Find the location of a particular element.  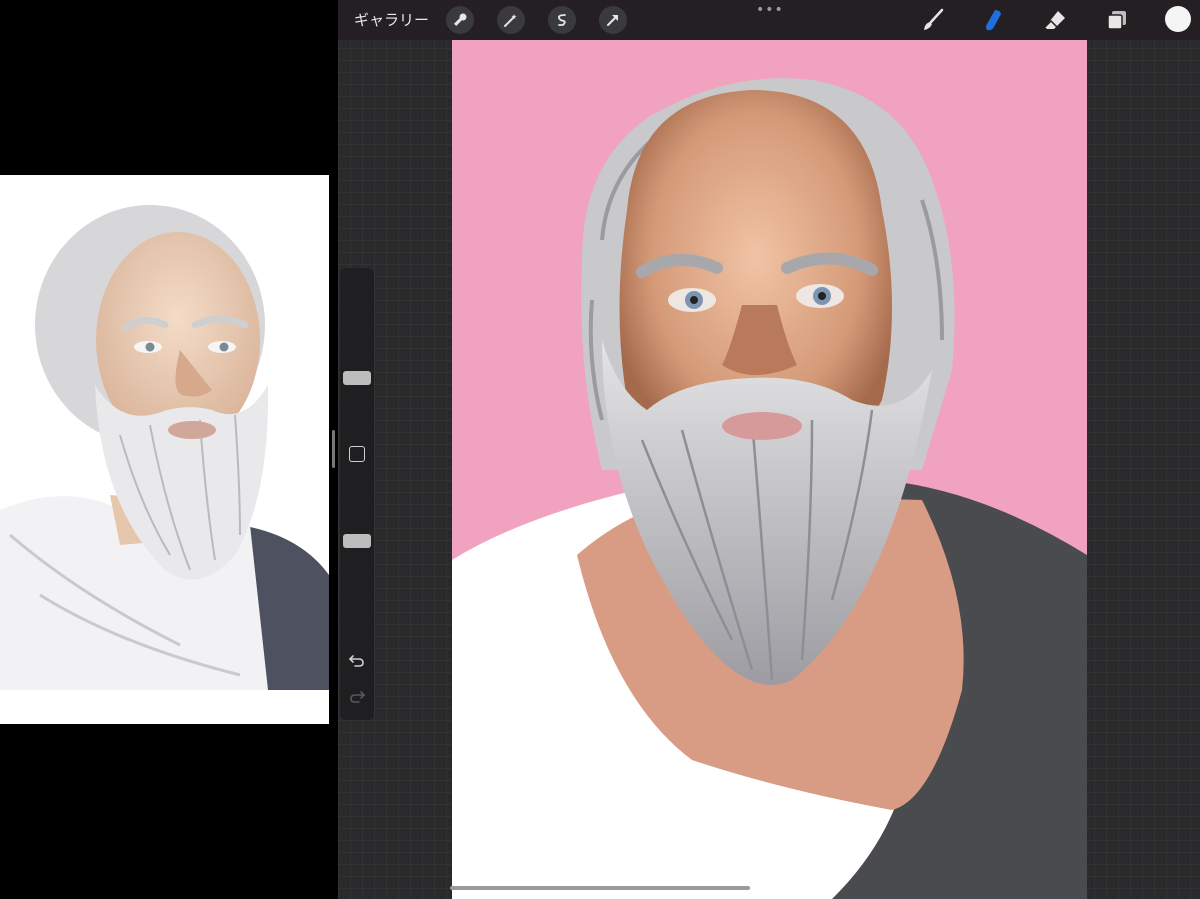

transform-arrow-icon is located at coordinates (612, 20).